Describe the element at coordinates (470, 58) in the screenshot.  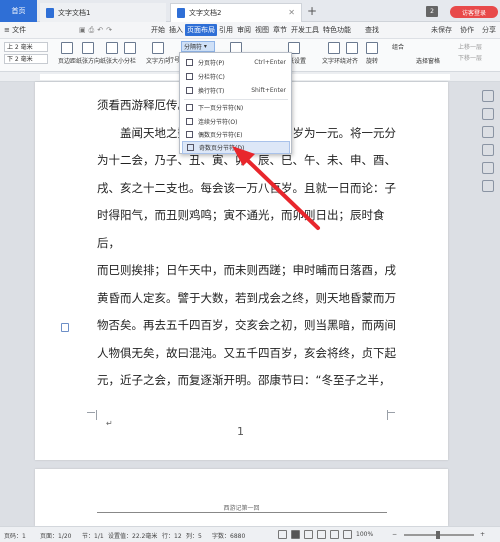
I see `send-backward-button: 下移一层` at that location.